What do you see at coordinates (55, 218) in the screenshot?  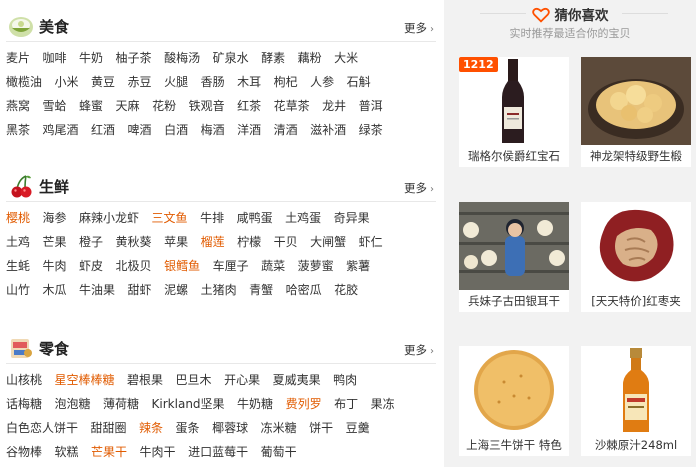 I see `keyword-link: 海参` at bounding box center [55, 218].